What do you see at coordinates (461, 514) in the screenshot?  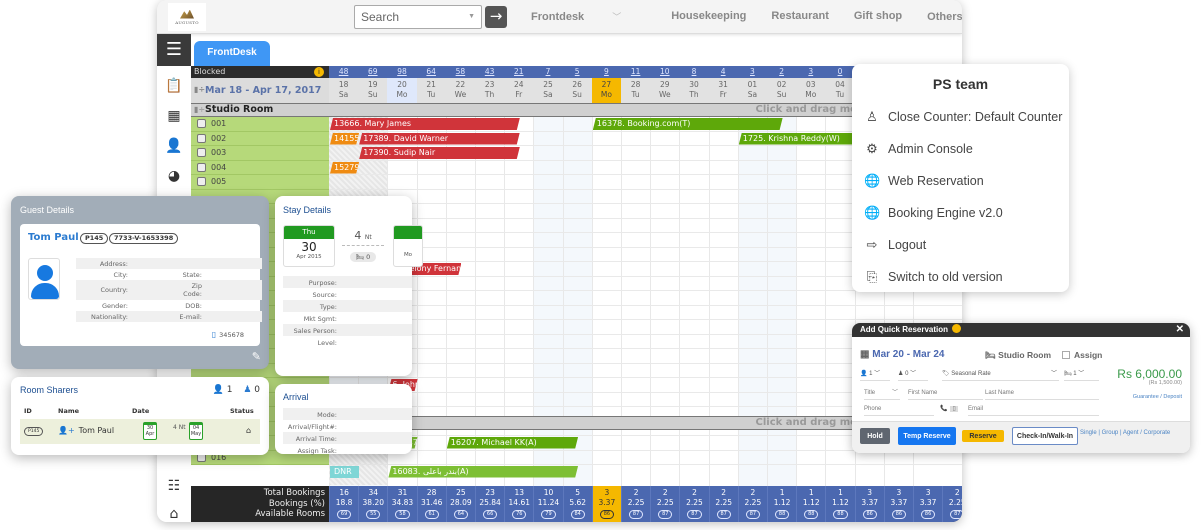 I see `available-rooms-value: 64` at bounding box center [461, 514].